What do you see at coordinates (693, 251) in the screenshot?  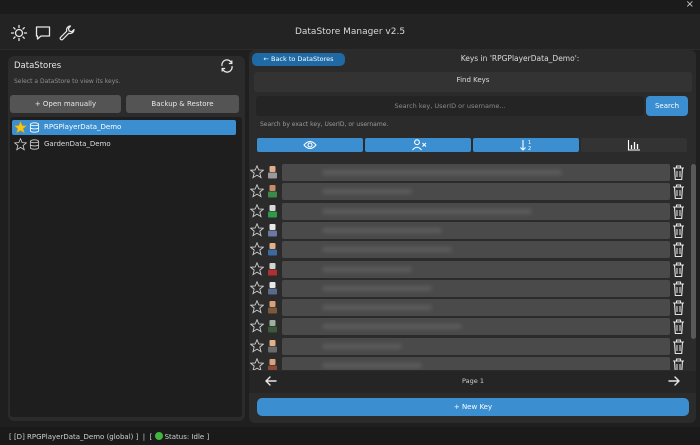 I see `scrollbar` at bounding box center [693, 251].